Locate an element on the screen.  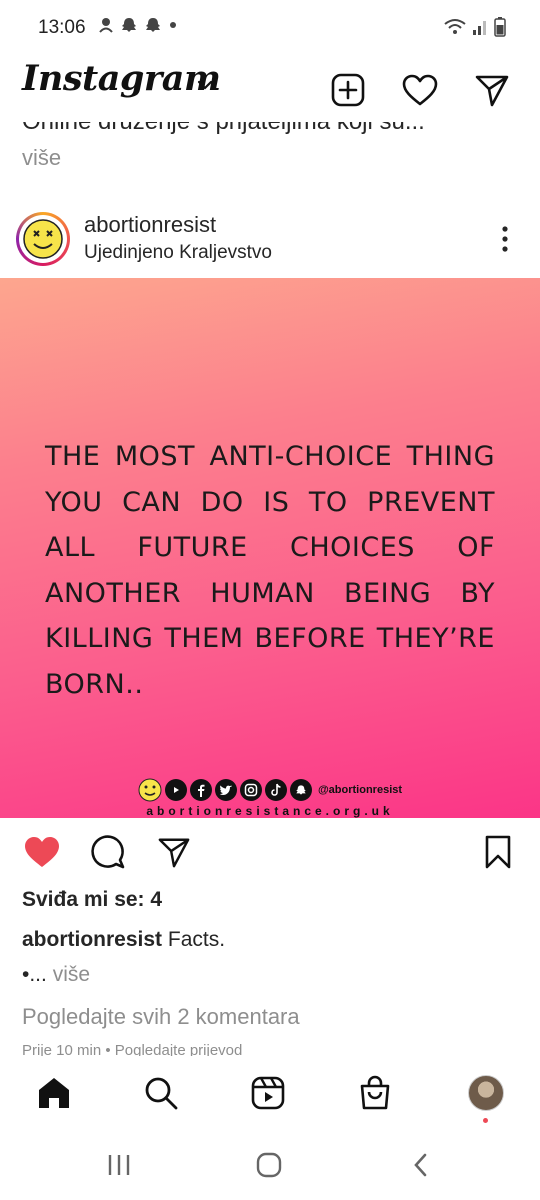
nav-reels is located at coordinates (268, 1093).